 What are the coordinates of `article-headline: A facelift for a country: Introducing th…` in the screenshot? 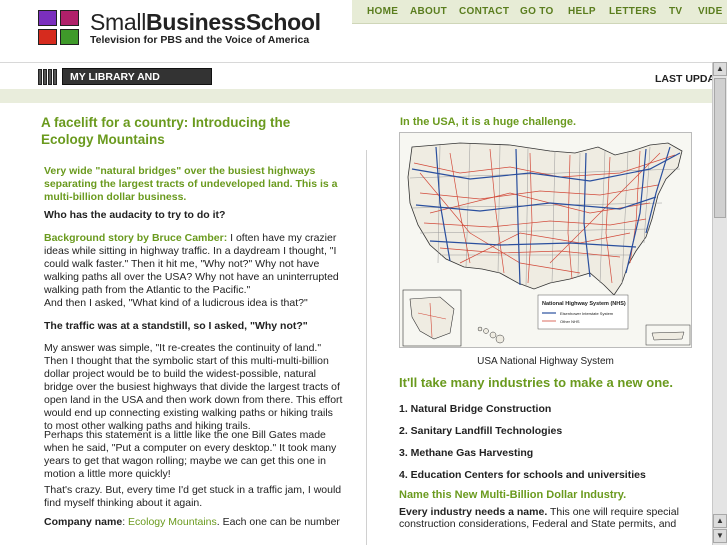 It's located at (166, 131).